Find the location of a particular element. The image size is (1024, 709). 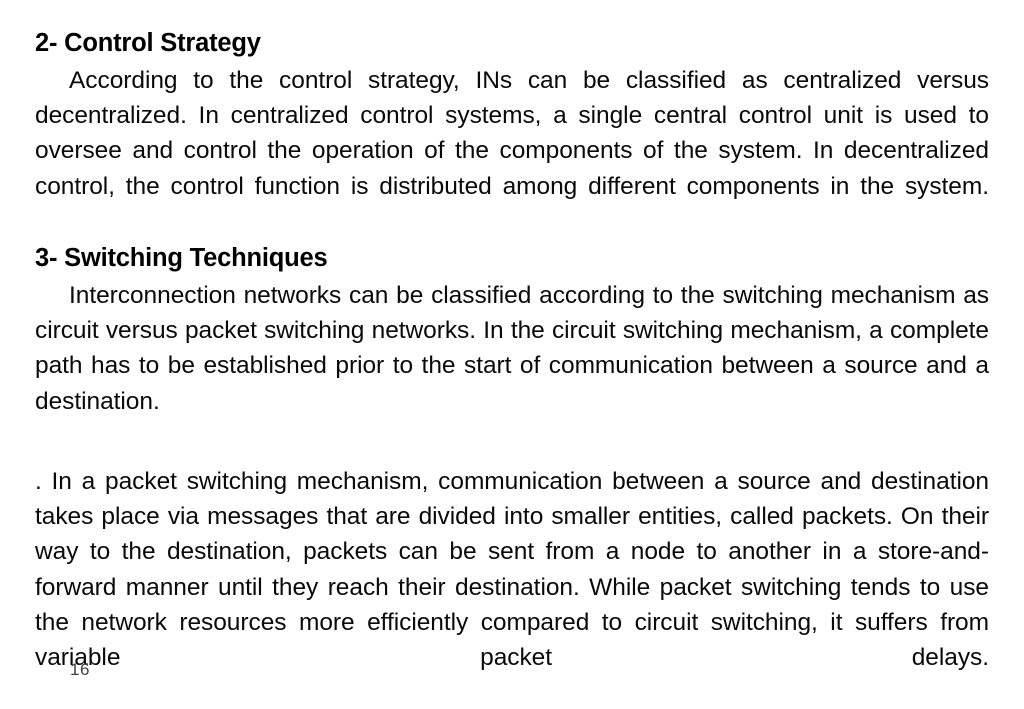

heading-control-strategy: 2- Control Strategy is located at coordinates (148, 43).